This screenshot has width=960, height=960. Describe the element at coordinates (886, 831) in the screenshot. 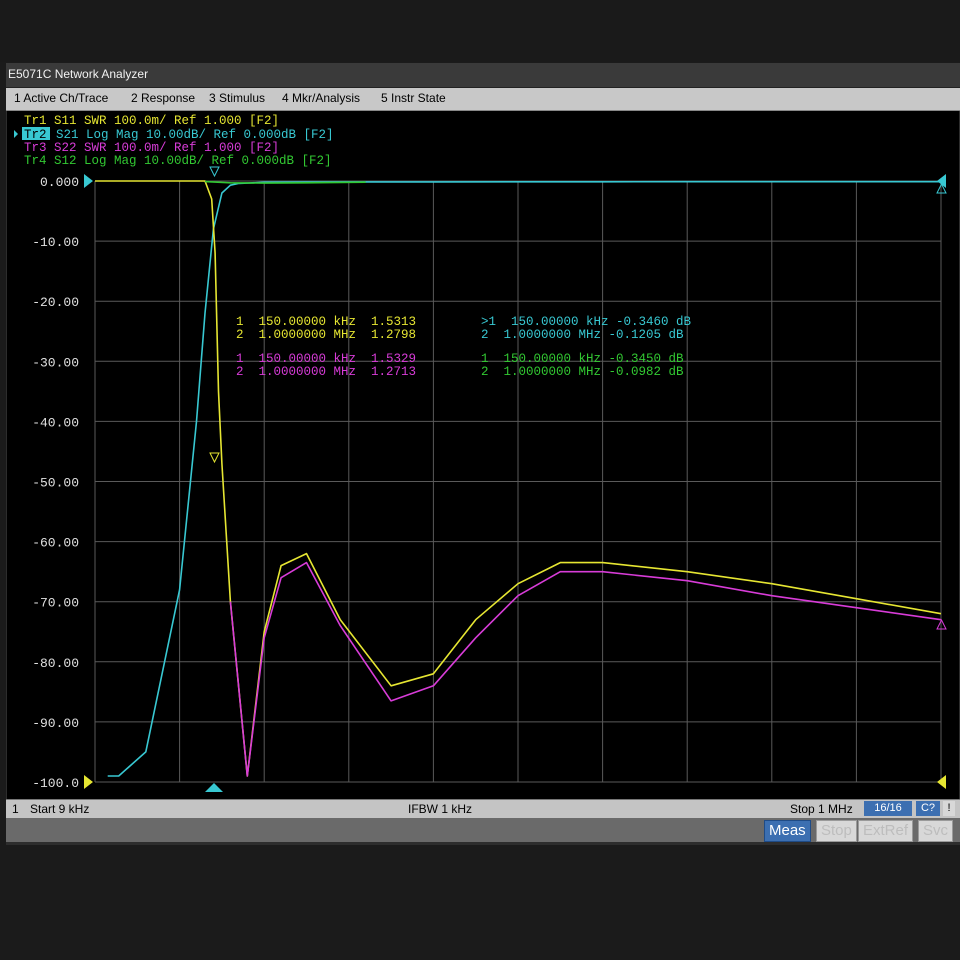

I see `extref-button: ExtRef` at that location.